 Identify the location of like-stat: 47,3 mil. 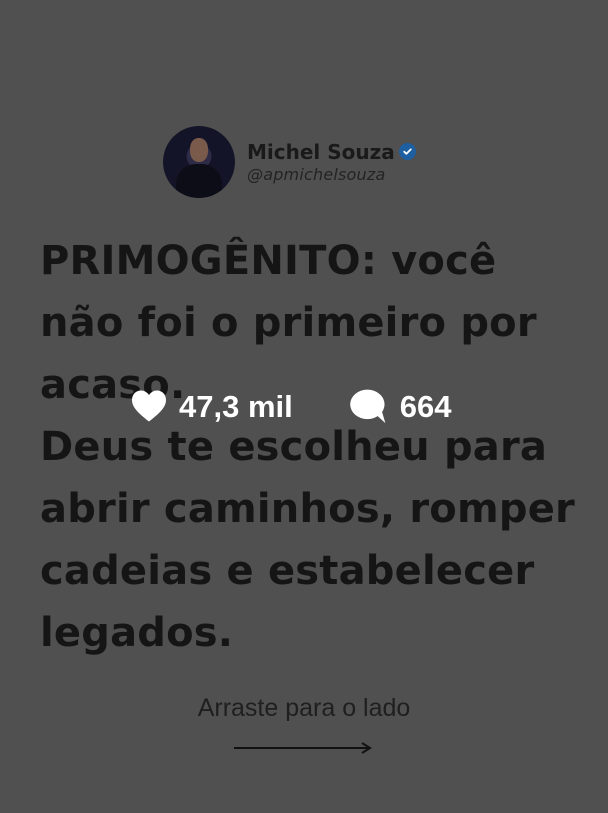
(211, 406).